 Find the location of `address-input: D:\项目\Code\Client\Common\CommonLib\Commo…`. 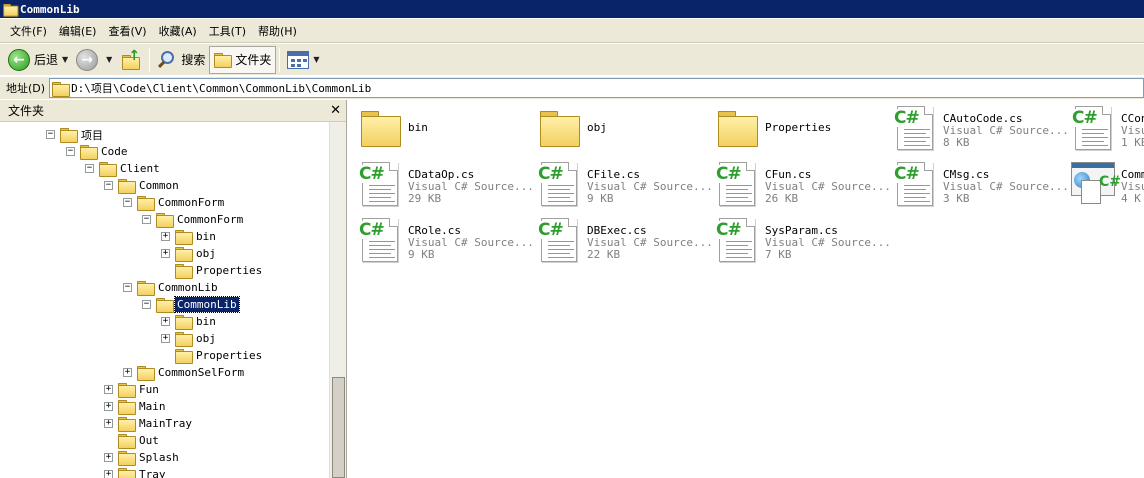

address-input: D:\项目\Code\Client\Common\CommonLib\Commo… is located at coordinates (596, 88).